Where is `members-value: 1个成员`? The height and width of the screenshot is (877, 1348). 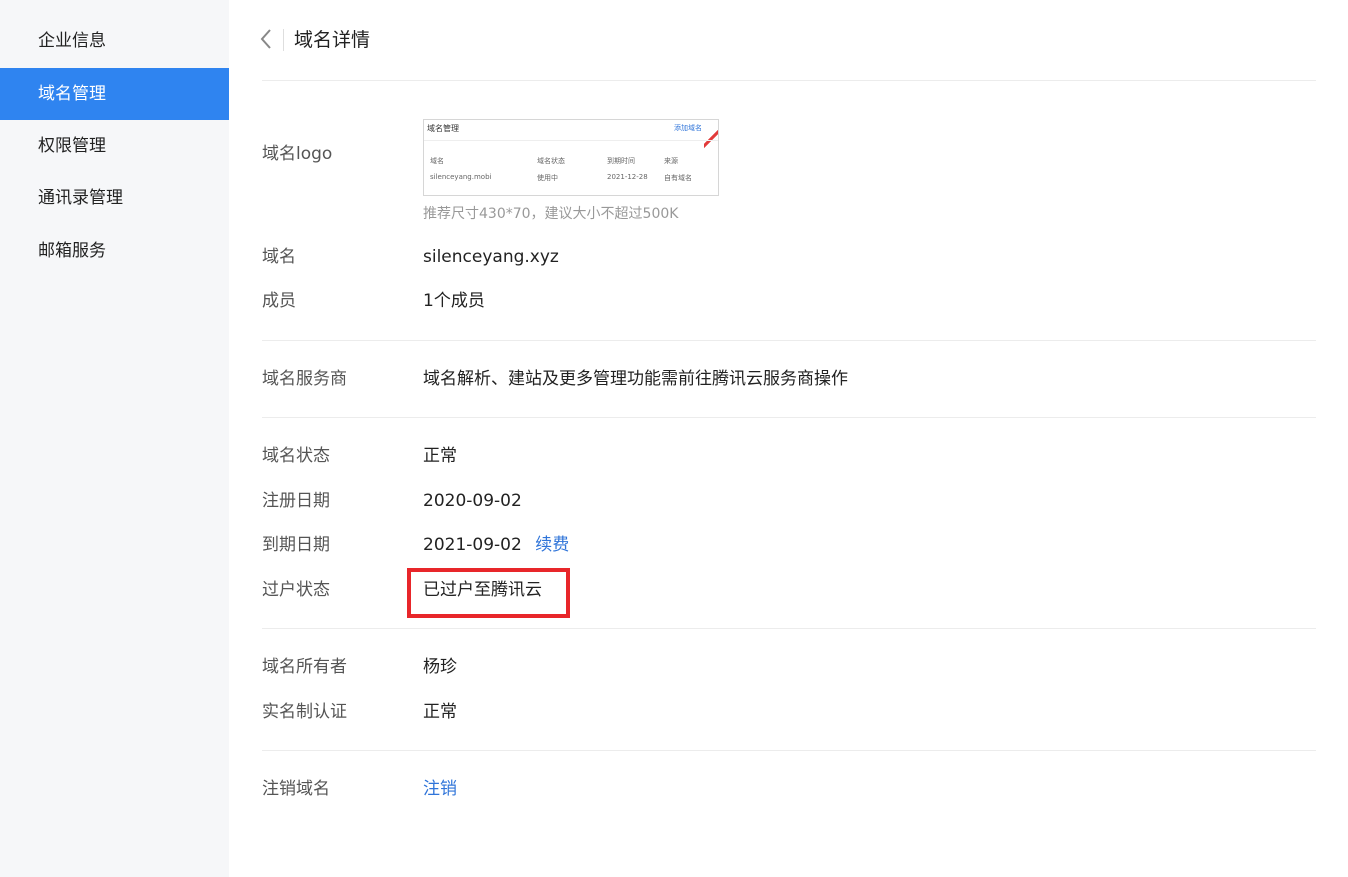 members-value: 1个成员 is located at coordinates (454, 301).